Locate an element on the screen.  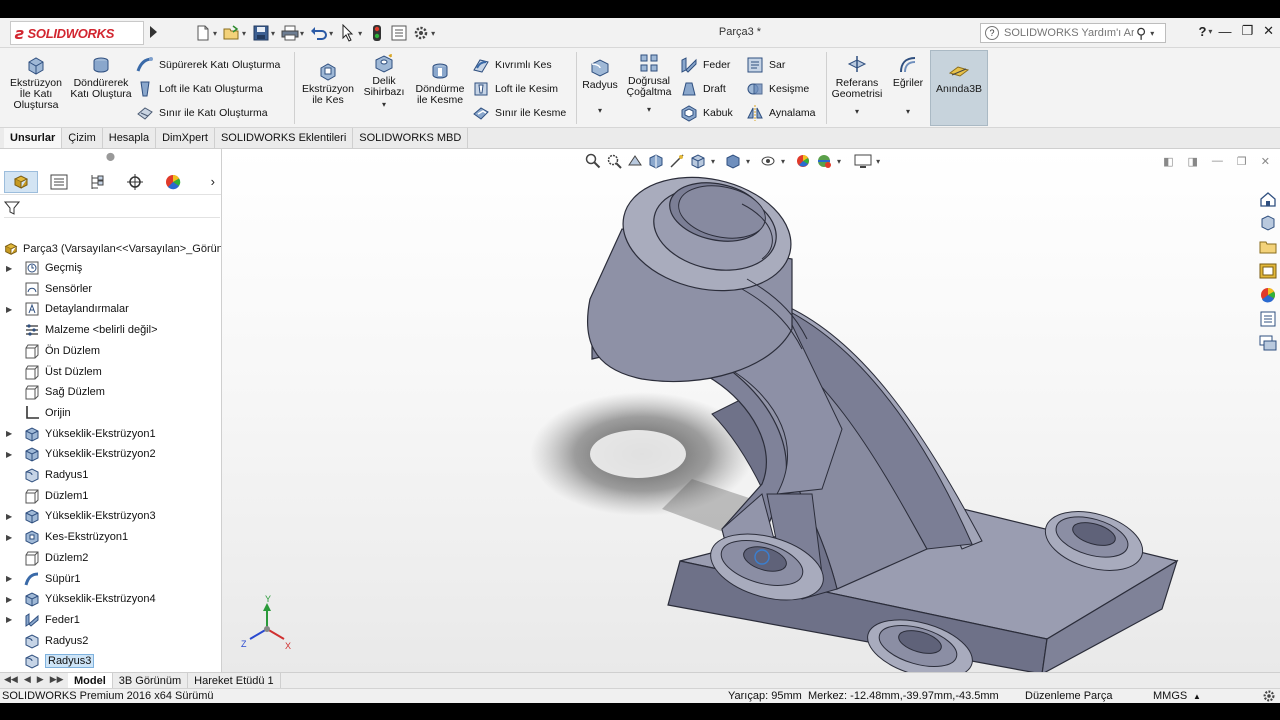
tab-addins: SOLIDWORKS Eklentileri is located at coordinates (284, 138).